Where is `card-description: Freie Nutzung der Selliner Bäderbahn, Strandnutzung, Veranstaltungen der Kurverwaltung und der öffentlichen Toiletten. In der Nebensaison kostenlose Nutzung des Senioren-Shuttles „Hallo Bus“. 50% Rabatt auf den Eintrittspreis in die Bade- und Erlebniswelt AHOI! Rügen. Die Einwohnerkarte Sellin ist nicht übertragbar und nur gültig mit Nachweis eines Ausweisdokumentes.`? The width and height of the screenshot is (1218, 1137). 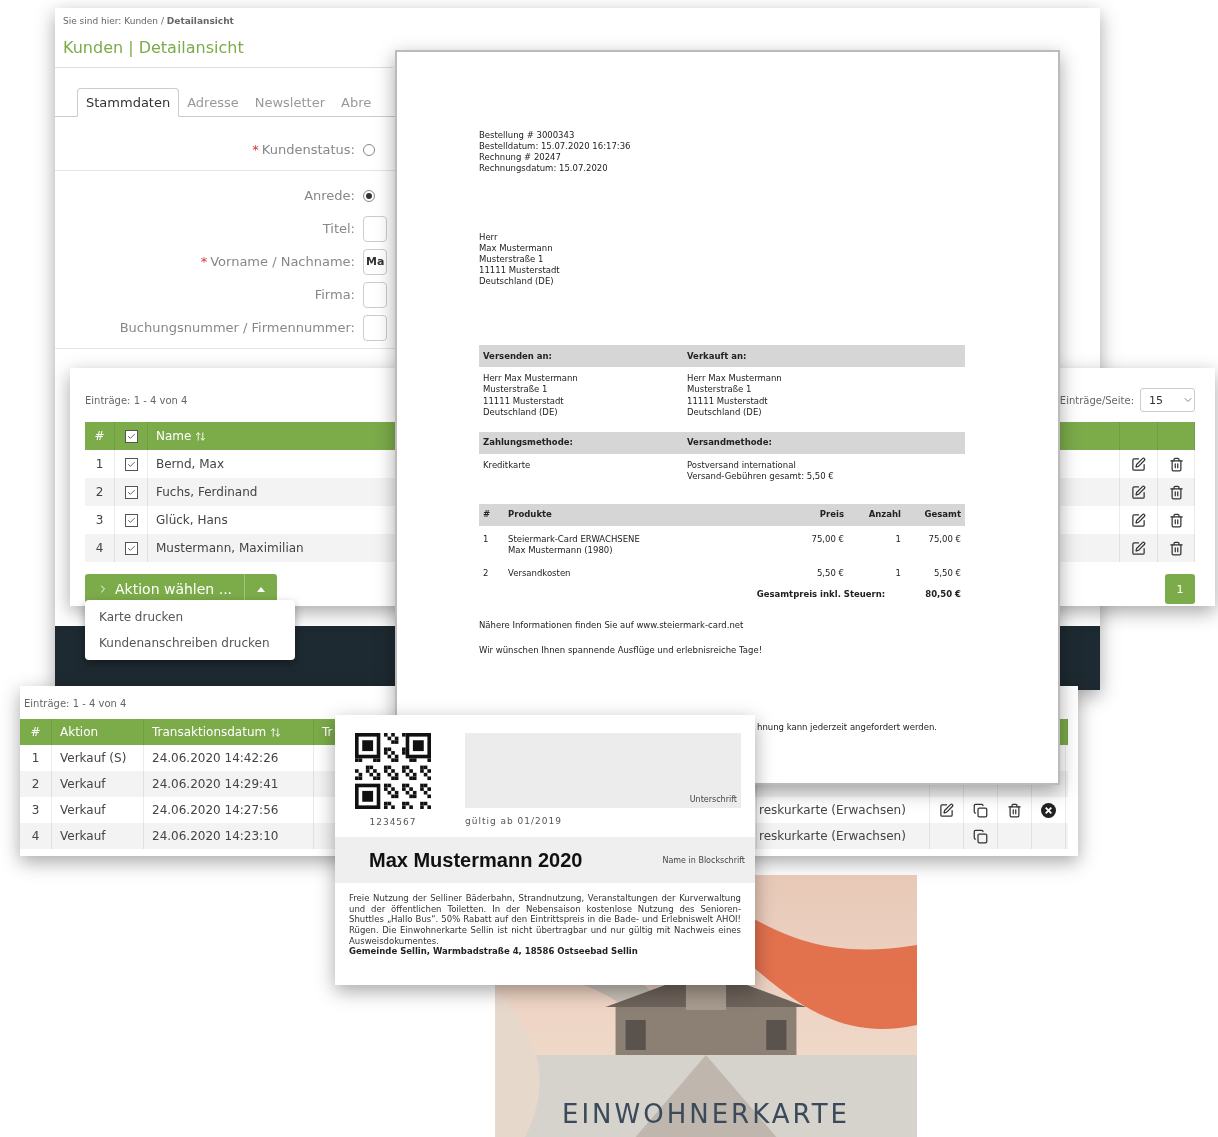
card-description: Freie Nutzung der Selliner Bäderbahn, Strandnutzung, Veranstaltungen der Kurverwaltung und der öffentlichen Toiletten. In der Nebensaison kostenlose Nutzung des Senioren-Shuttles „Hallo Bus“. 50% Rabatt auf den Eintrittspreis in die Bade- und Erlebniswelt AHOI! Rügen. Die Einwohnerkarte Sellin ist nicht übertragbar und nur gültig mit Nachweis eines Ausweisdokumentes. is located at coordinates (545, 919).